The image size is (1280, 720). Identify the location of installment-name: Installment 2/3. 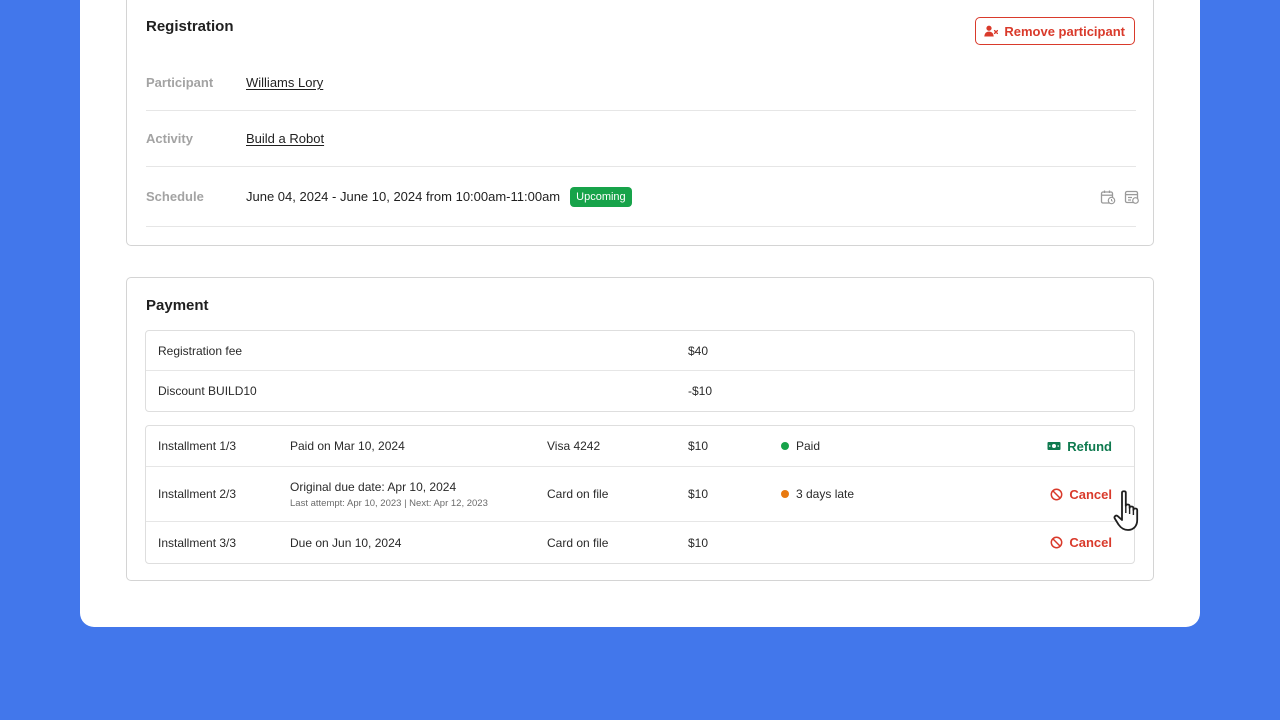
(197, 494).